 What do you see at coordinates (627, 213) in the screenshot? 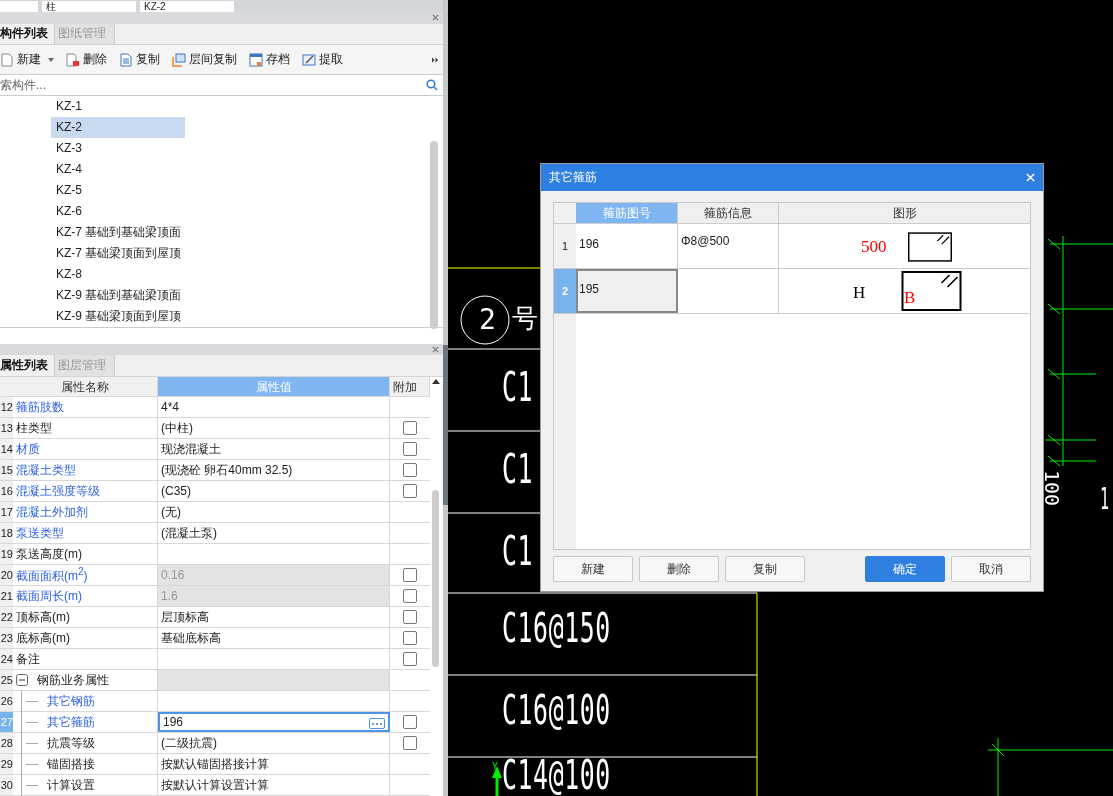
I see `column-header: 箍筋图号` at bounding box center [627, 213].